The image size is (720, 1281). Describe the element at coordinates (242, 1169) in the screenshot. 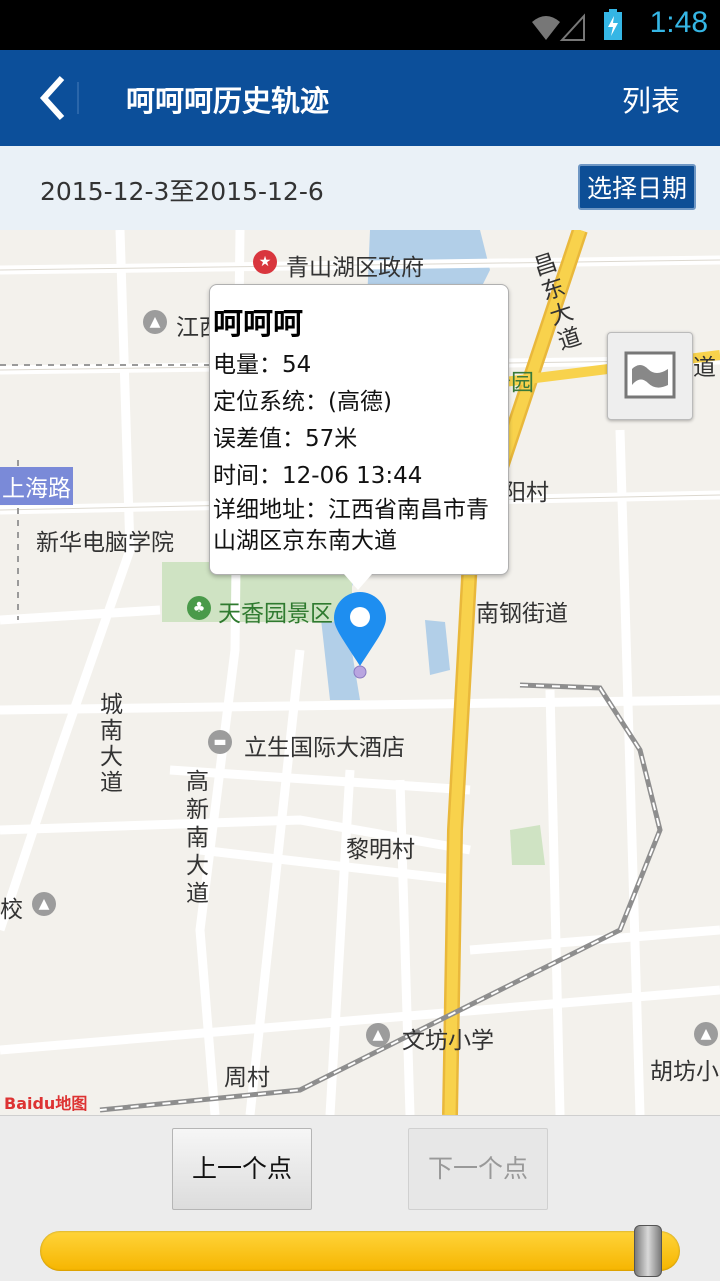

I see `prev-point-button: 上一个点` at that location.